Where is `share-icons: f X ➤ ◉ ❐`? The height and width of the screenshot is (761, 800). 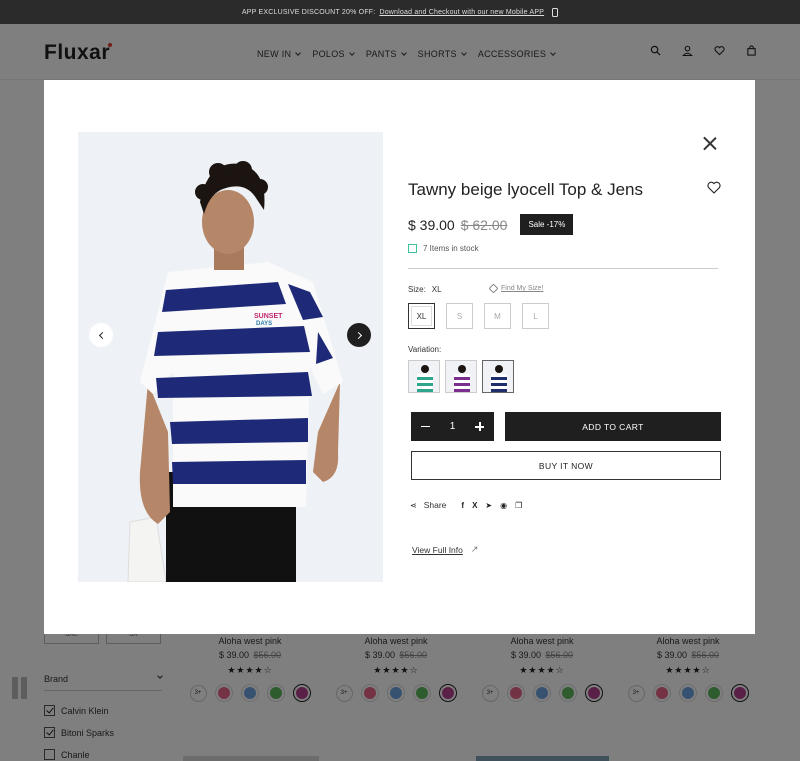 share-icons: f X ➤ ◉ ❐ is located at coordinates (491, 505).